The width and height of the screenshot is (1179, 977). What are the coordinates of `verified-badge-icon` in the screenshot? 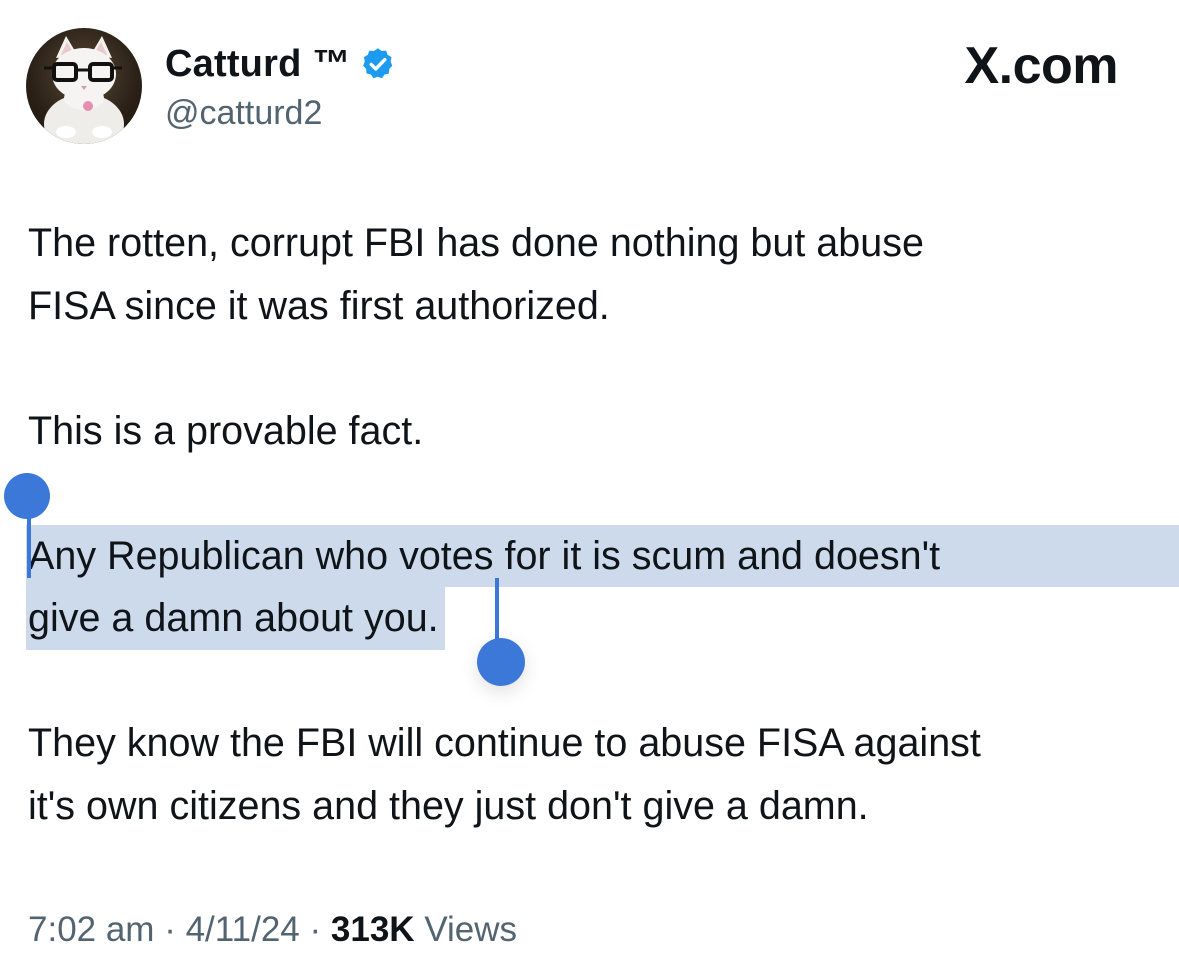 It's located at (378, 64).